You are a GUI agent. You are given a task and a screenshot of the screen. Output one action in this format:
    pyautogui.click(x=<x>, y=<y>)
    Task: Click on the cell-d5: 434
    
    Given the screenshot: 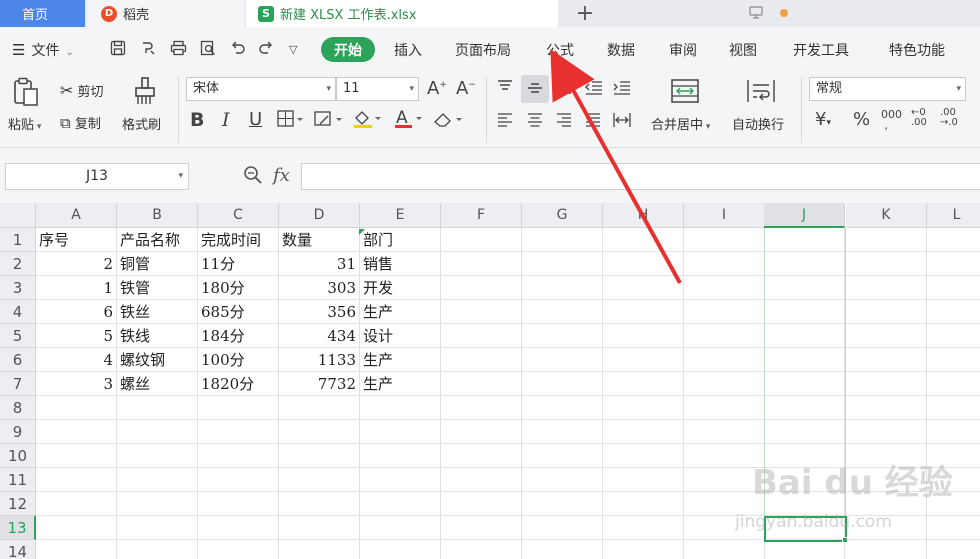 What is the action you would take?
    pyautogui.click(x=319, y=336)
    